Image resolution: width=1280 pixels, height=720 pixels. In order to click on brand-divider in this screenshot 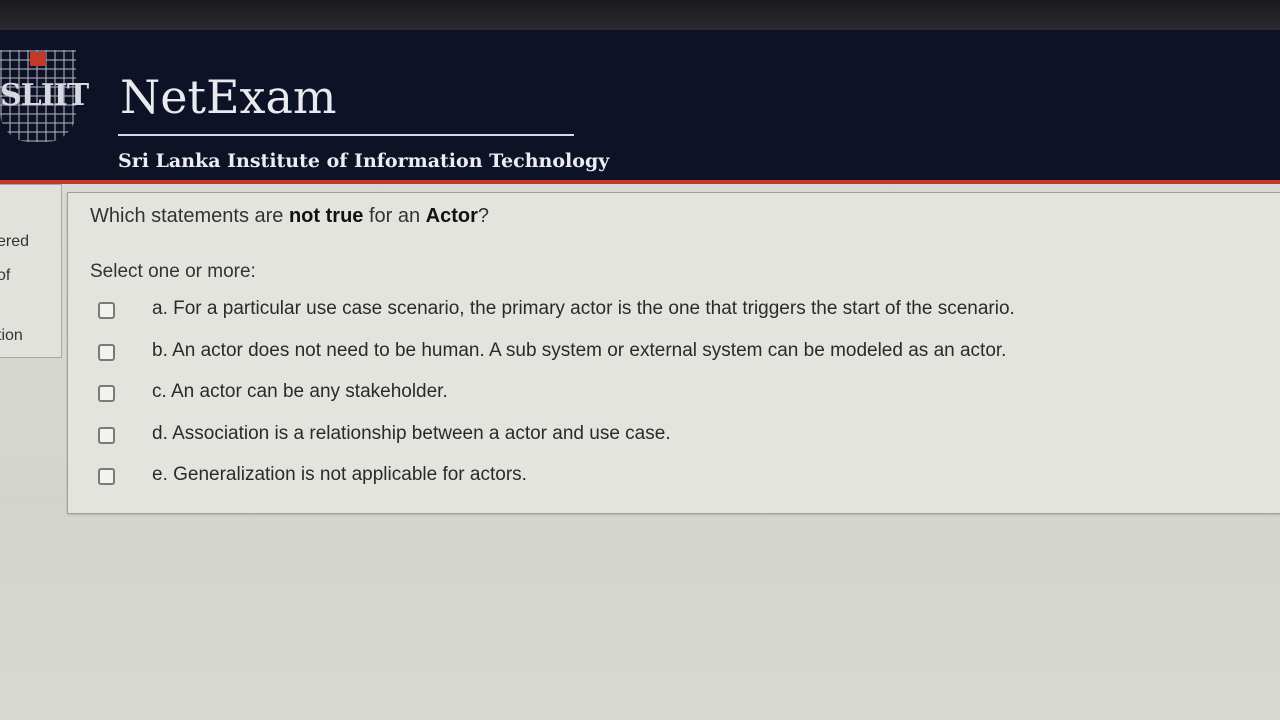, I will do `click(346, 135)`.